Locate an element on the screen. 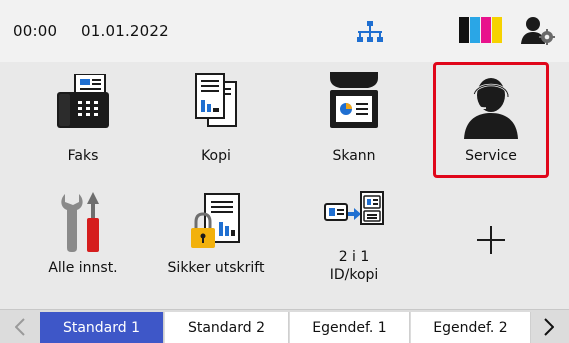  headset-person-icon is located at coordinates (491, 108).